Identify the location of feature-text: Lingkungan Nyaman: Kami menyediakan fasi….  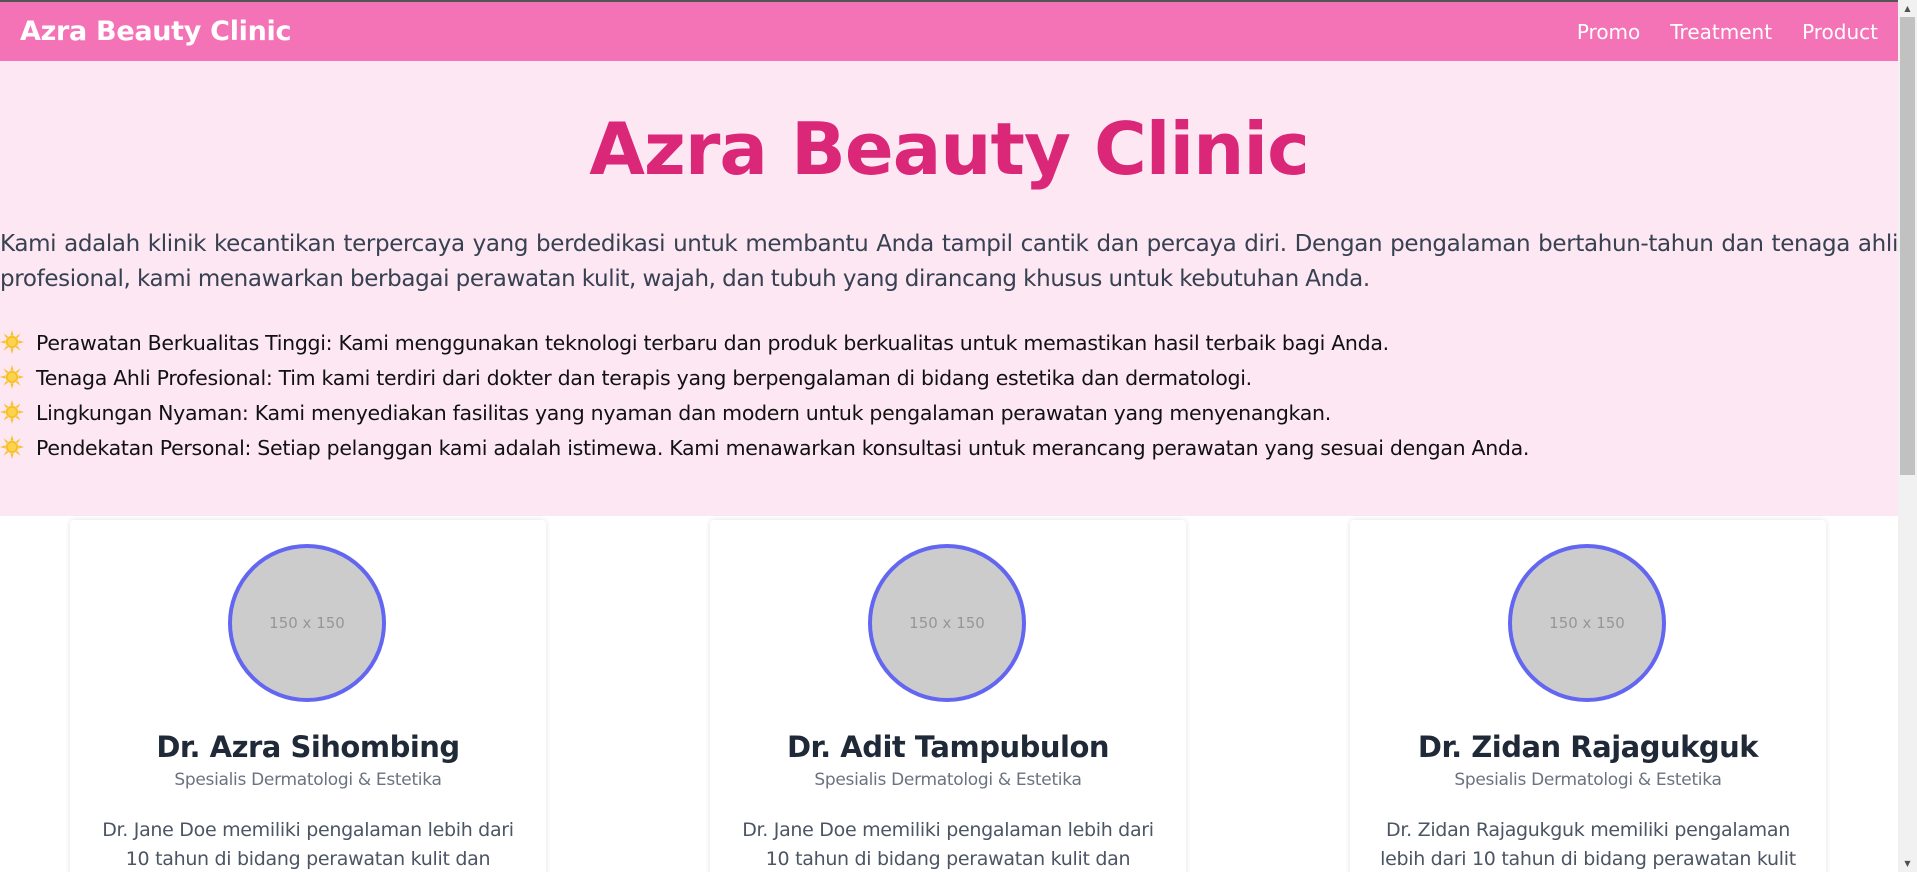
(683, 413).